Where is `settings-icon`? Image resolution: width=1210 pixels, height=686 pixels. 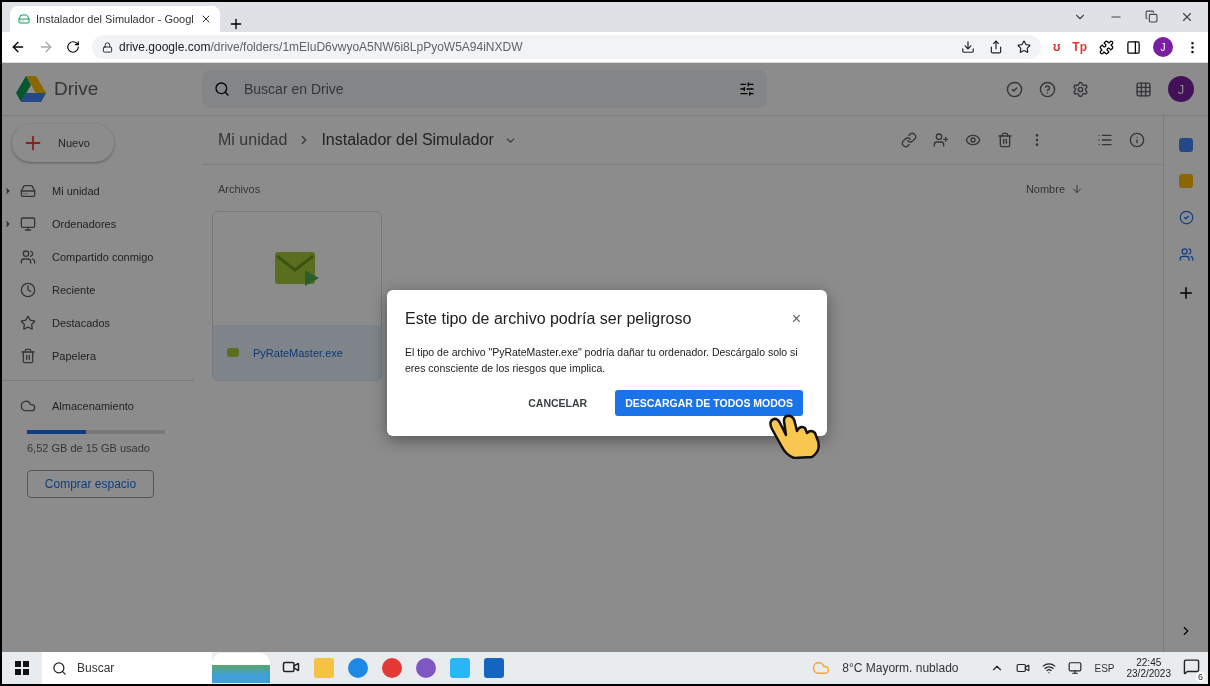 settings-icon is located at coordinates (1080, 89).